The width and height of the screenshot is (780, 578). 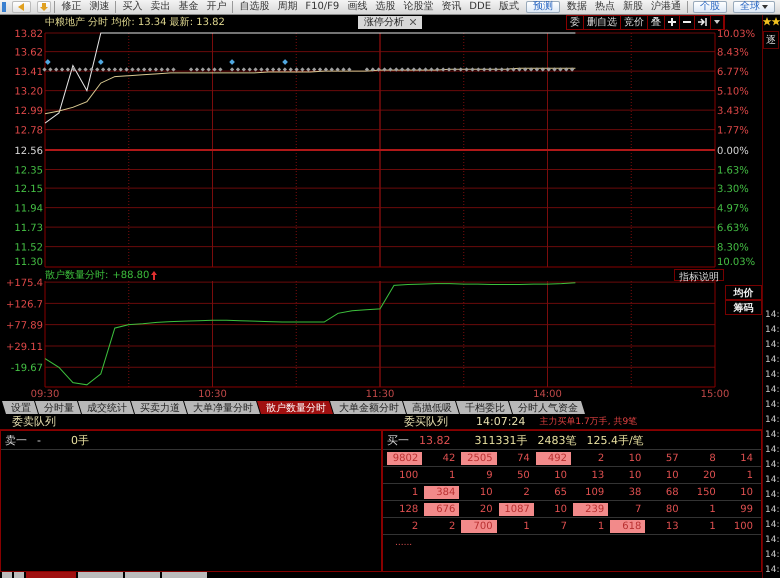 What do you see at coordinates (28, 151) in the screenshot?
I see `price-axis-label: 12.56` at bounding box center [28, 151].